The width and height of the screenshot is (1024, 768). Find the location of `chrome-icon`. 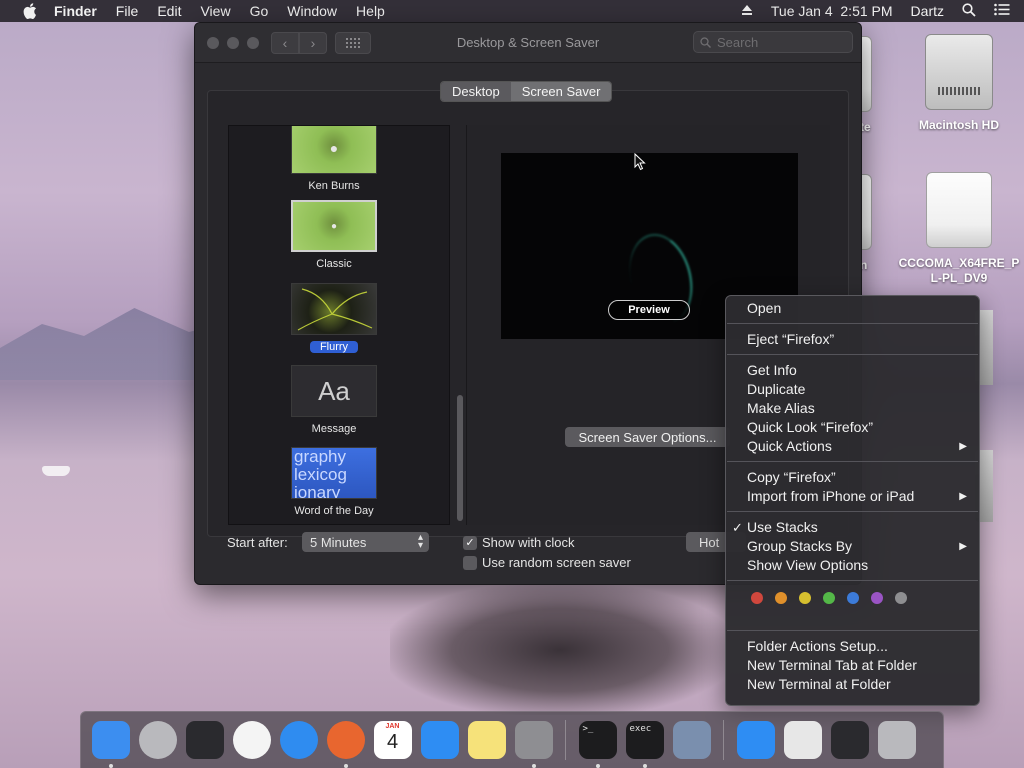

chrome-icon is located at coordinates (251, 740).